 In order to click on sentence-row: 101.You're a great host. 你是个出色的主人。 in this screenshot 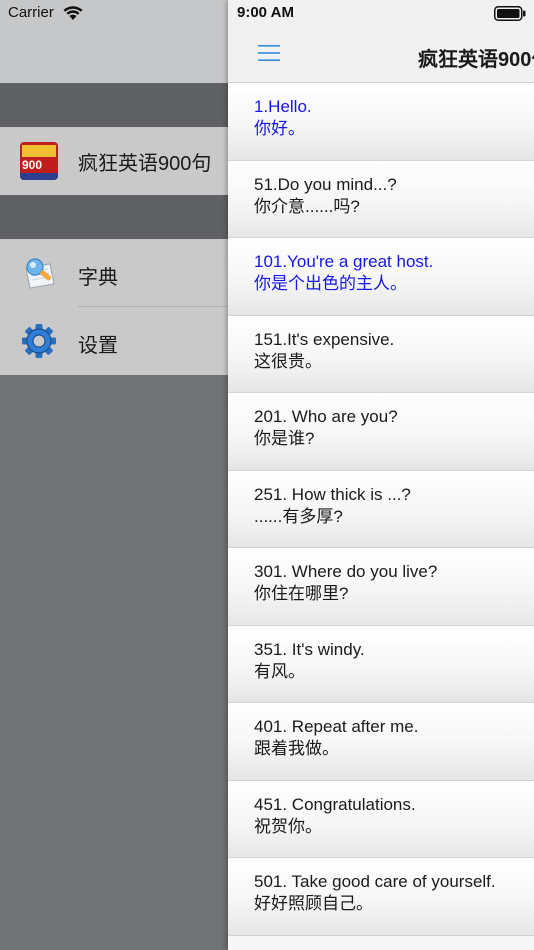, I will do `click(381, 277)`.